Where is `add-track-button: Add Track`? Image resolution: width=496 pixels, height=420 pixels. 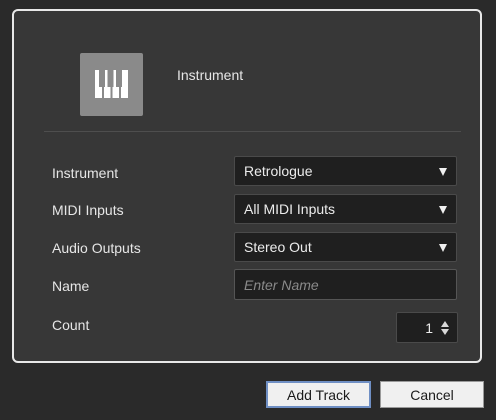
add-track-button: Add Track is located at coordinates (318, 394).